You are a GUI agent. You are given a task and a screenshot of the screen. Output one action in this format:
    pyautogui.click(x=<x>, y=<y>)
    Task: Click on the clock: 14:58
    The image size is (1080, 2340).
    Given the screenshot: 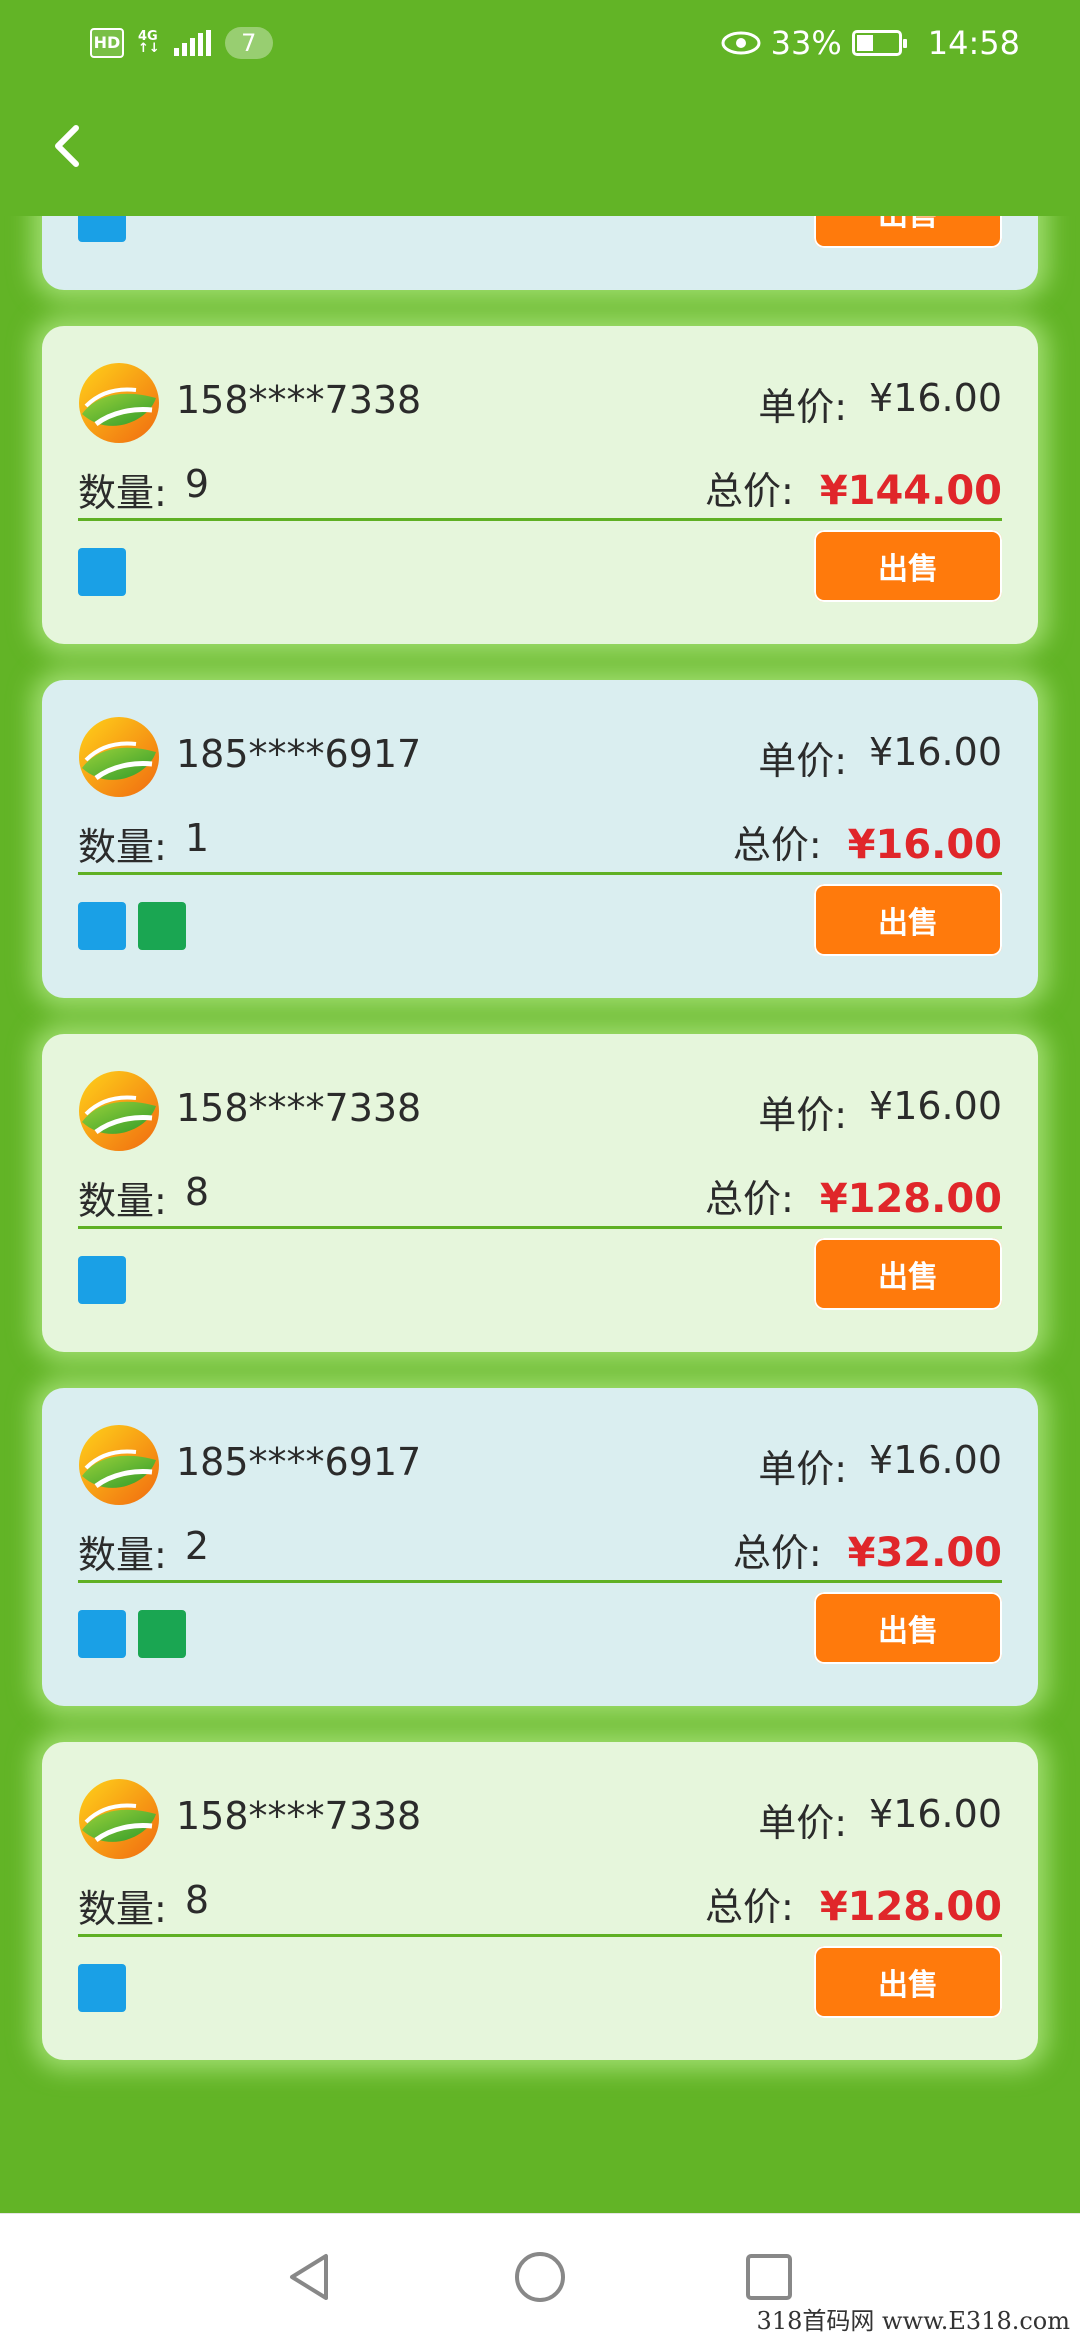 What is the action you would take?
    pyautogui.click(x=973, y=43)
    